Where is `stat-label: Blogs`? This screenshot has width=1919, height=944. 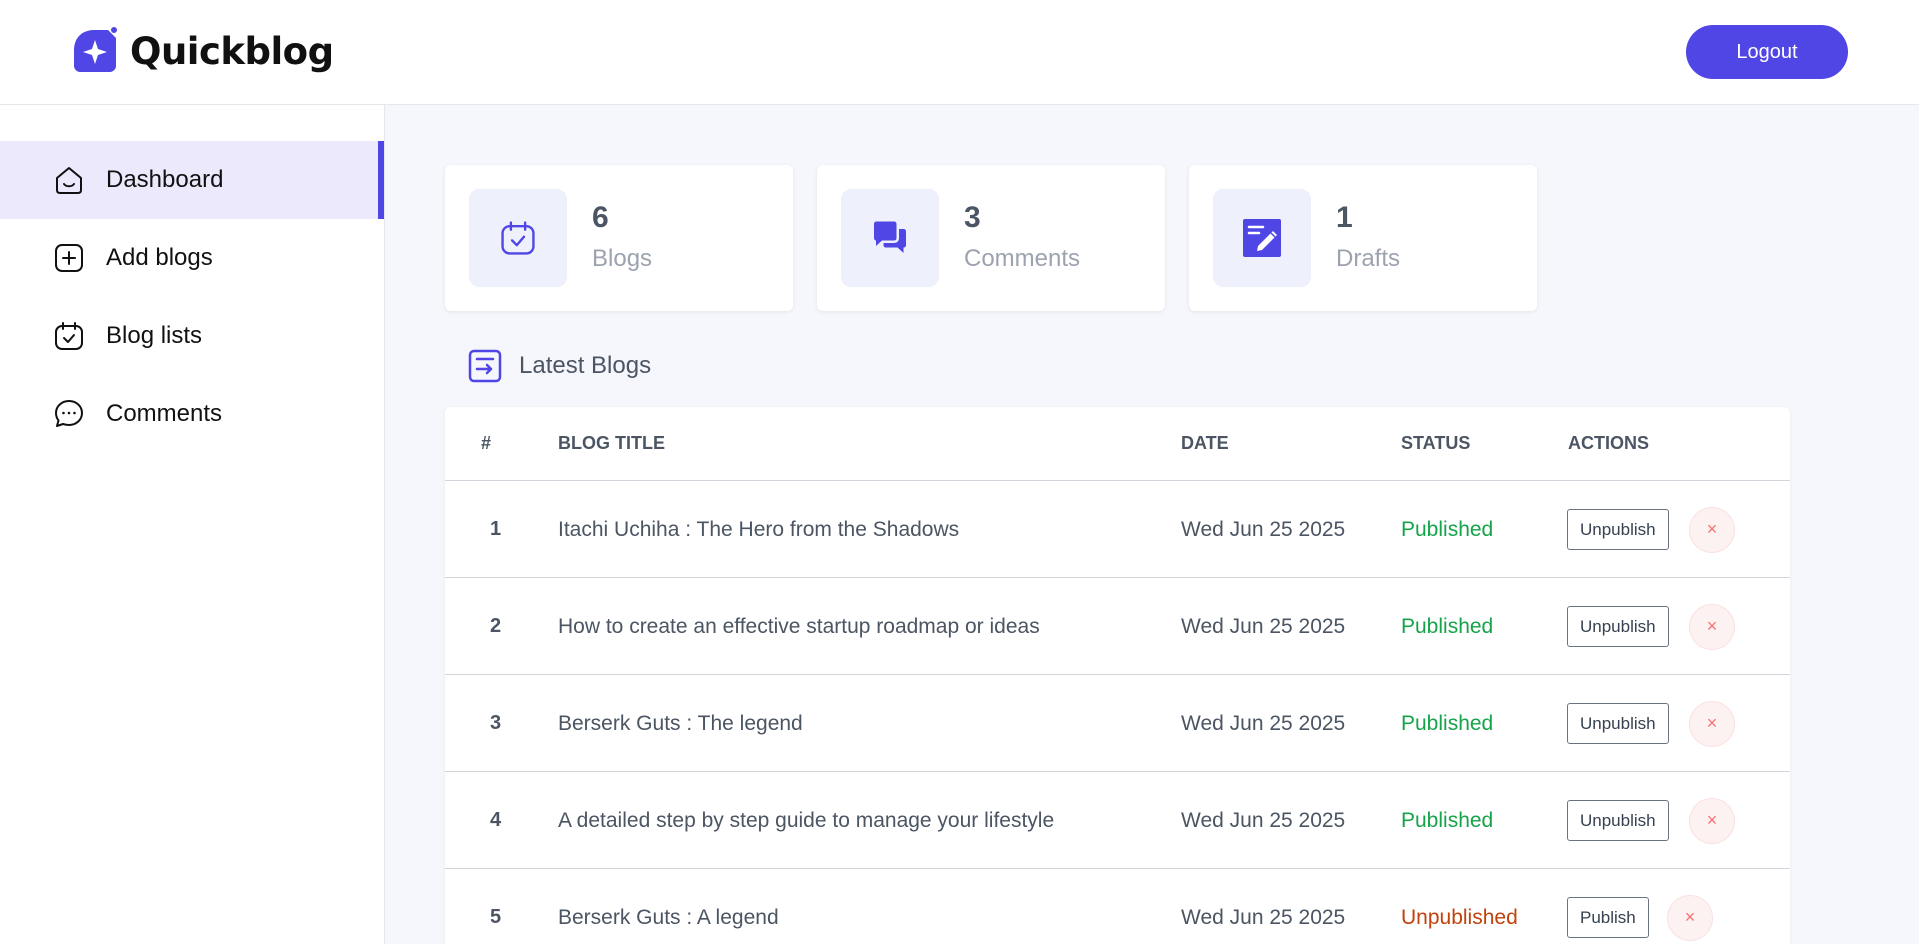 stat-label: Blogs is located at coordinates (622, 258).